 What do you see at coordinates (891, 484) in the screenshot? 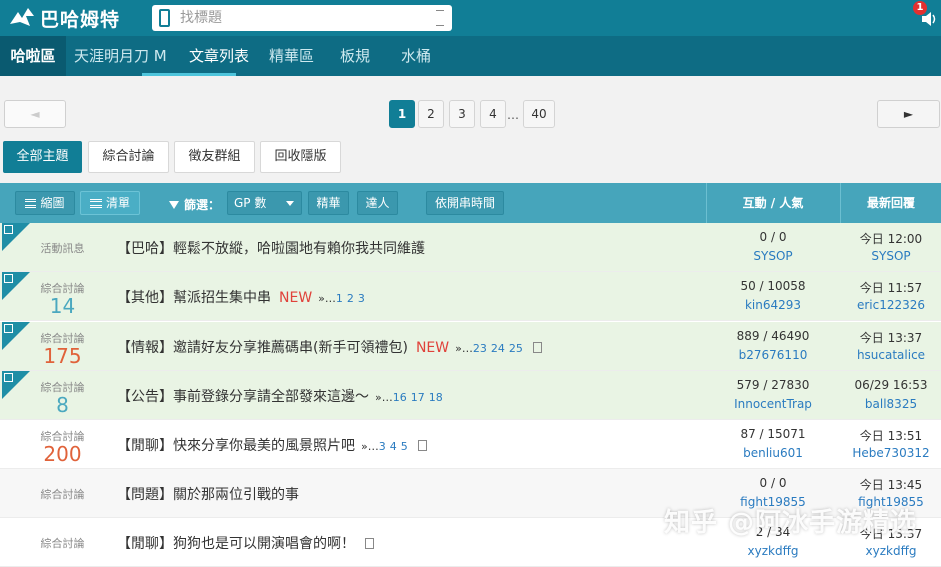
I see `latest-reply-time: 今日 13:45` at bounding box center [891, 484].